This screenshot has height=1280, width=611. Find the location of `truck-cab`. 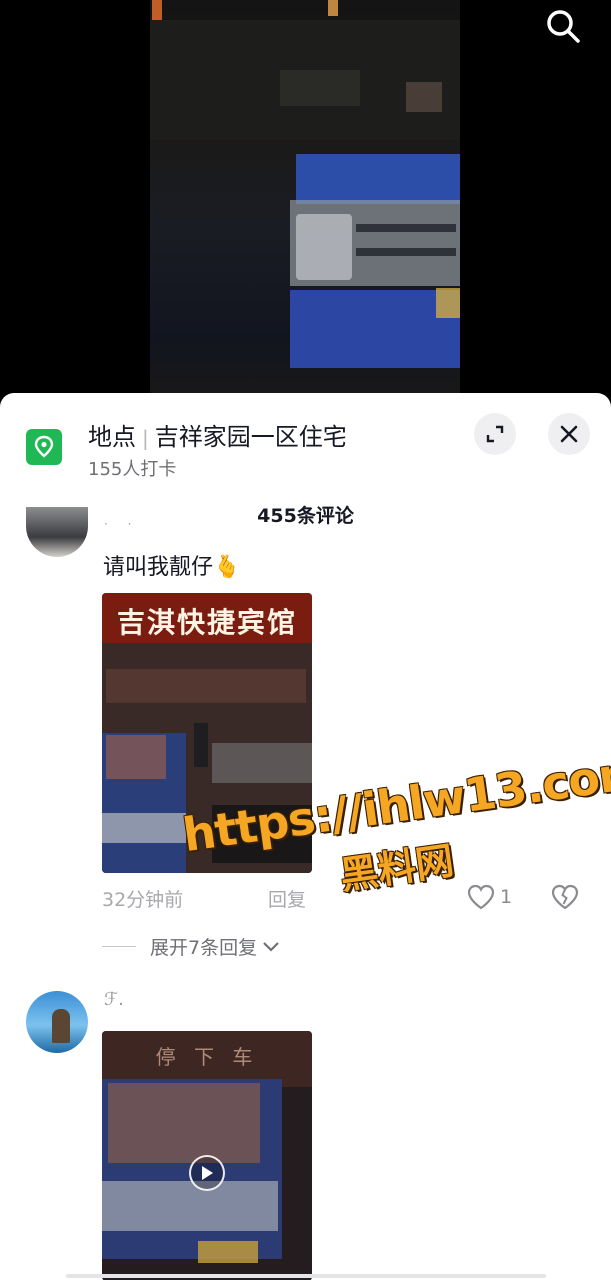

truck-cab is located at coordinates (378, 179).